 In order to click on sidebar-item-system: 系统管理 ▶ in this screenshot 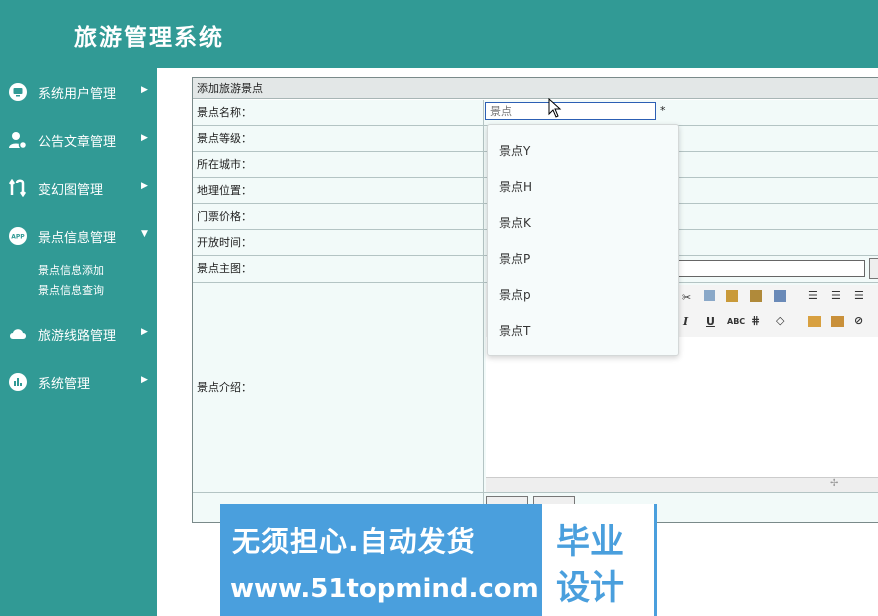, I will do `click(78, 382)`.